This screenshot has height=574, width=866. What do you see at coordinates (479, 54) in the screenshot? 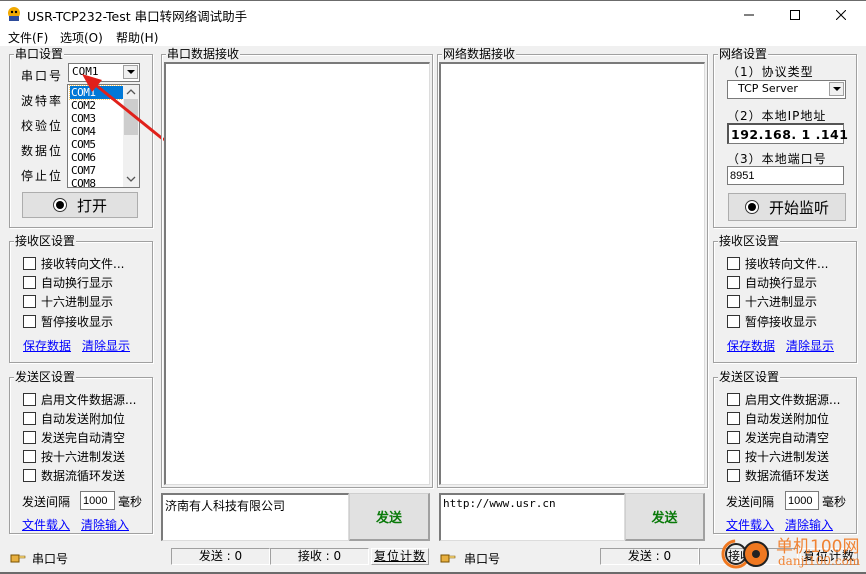
I see `net-receive-title: 网络数据接收` at bounding box center [479, 54].